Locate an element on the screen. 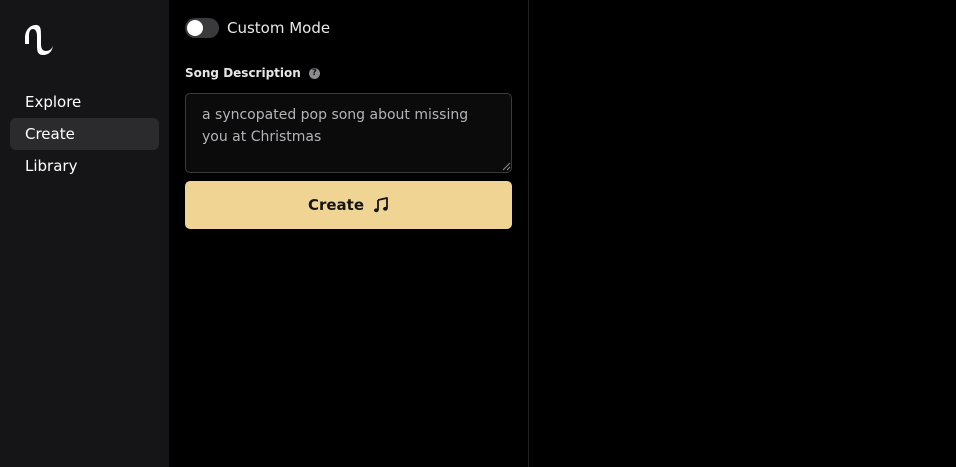 This screenshot has width=956, height=467. song-description-label: Song Description is located at coordinates (243, 73).